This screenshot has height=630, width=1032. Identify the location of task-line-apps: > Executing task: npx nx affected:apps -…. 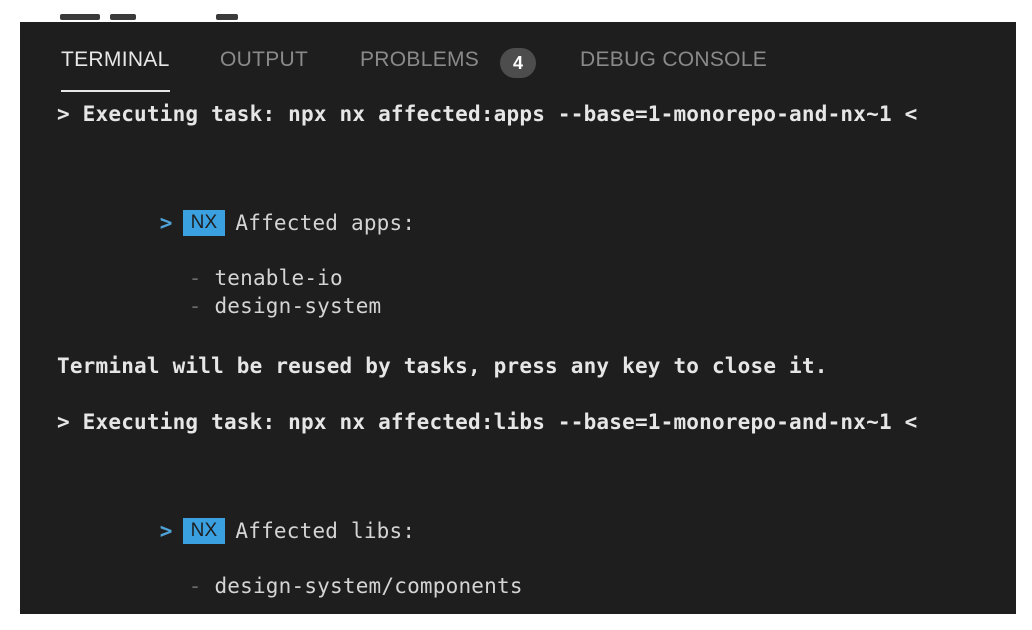
(487, 114).